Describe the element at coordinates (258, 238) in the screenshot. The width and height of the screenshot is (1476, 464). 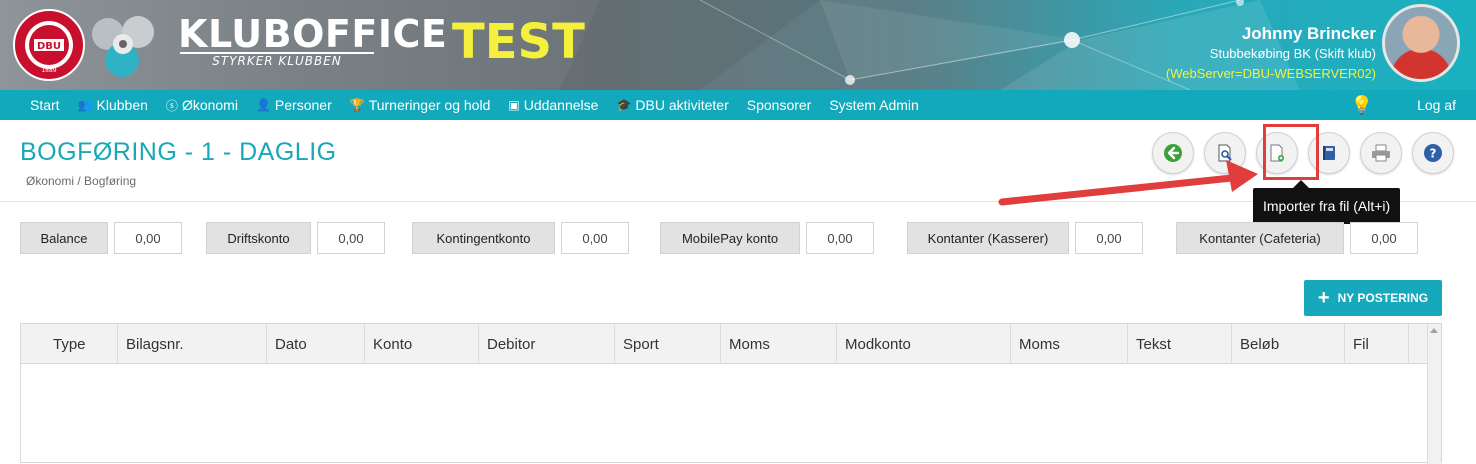
I see `account-label: Driftskonto` at that location.